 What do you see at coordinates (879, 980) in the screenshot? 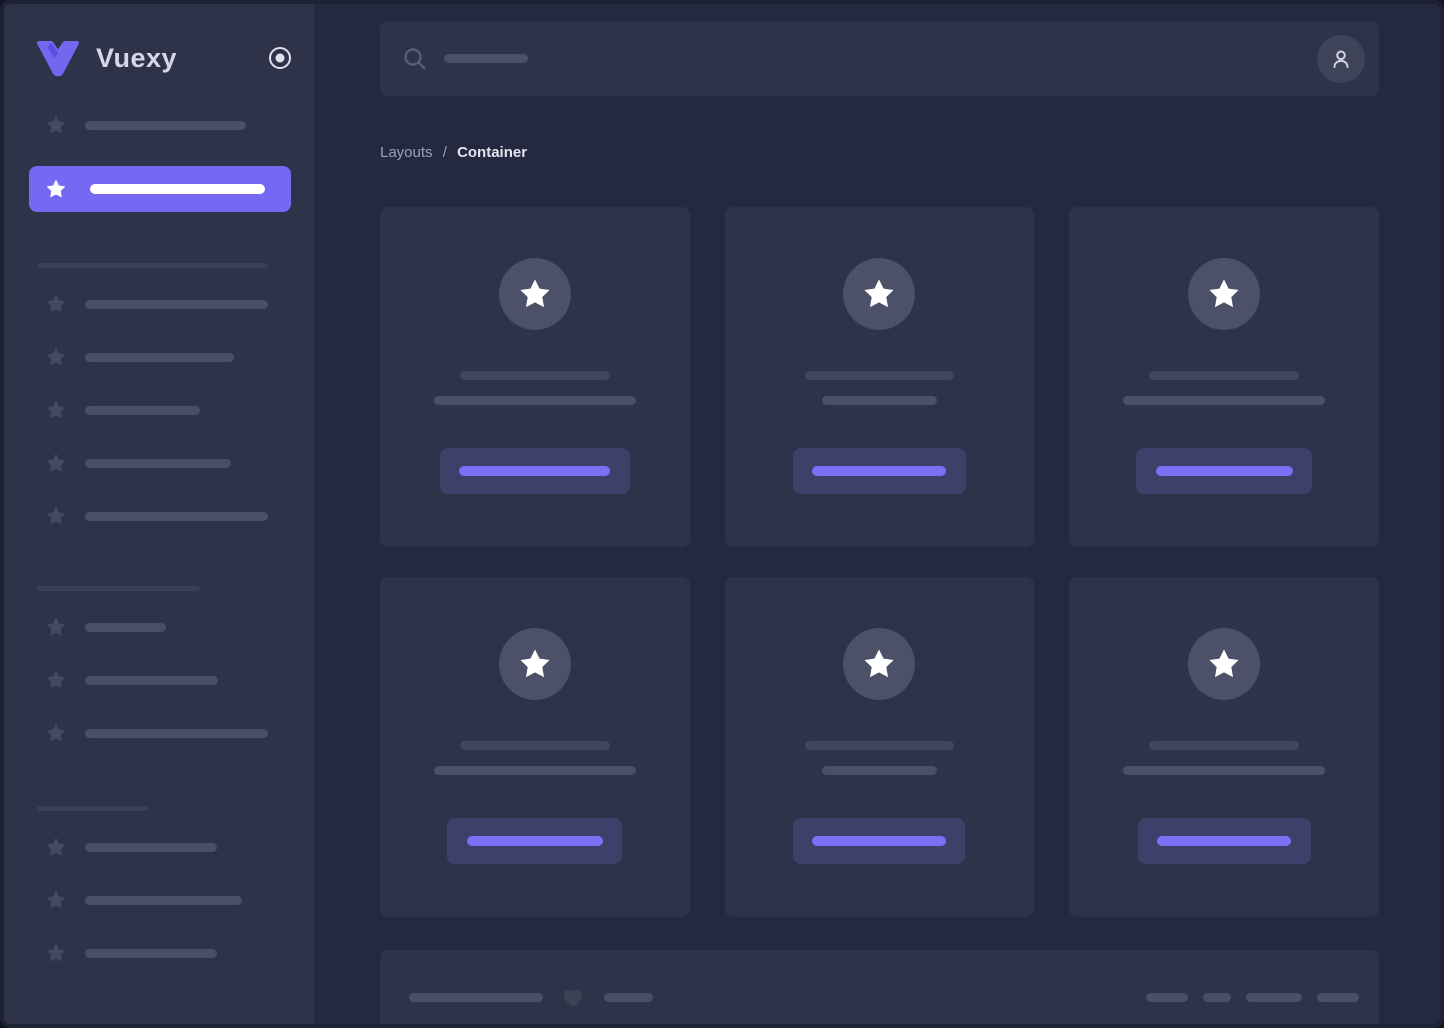
I see `footer-row` at bounding box center [879, 980].